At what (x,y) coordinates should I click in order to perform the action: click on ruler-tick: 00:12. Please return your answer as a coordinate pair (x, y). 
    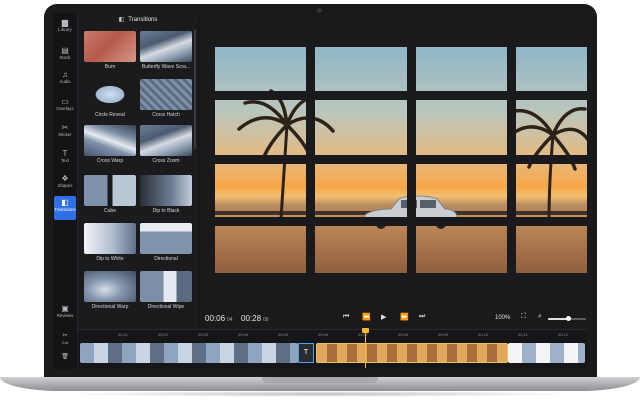
    Looking at the image, I should click on (563, 334).